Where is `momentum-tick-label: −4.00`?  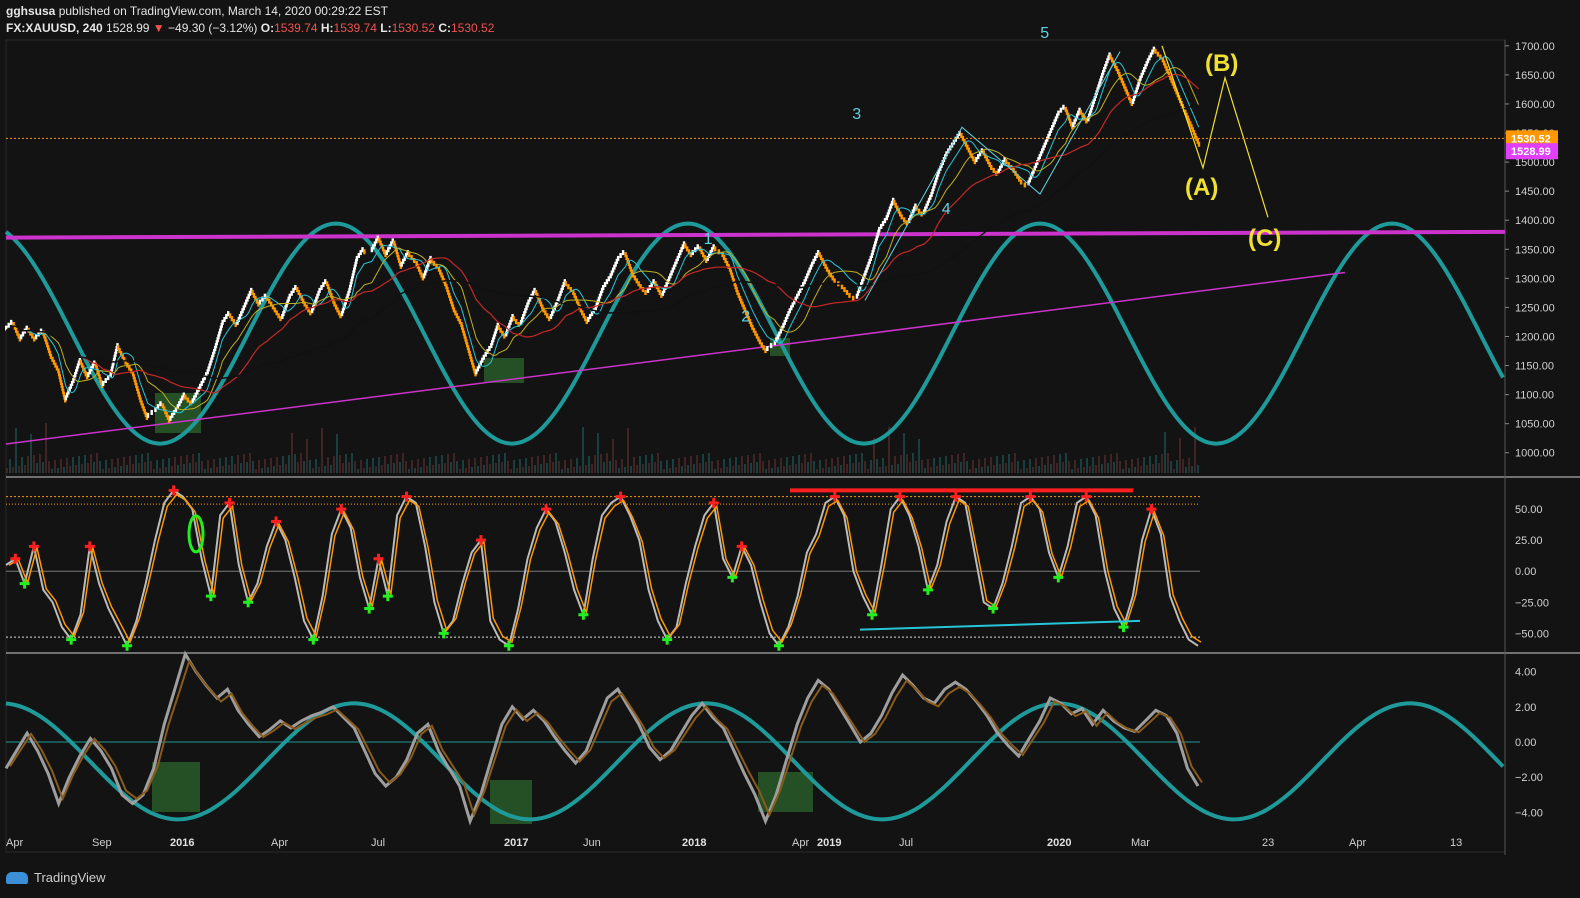
momentum-tick-label: −4.00 is located at coordinates (1529, 813).